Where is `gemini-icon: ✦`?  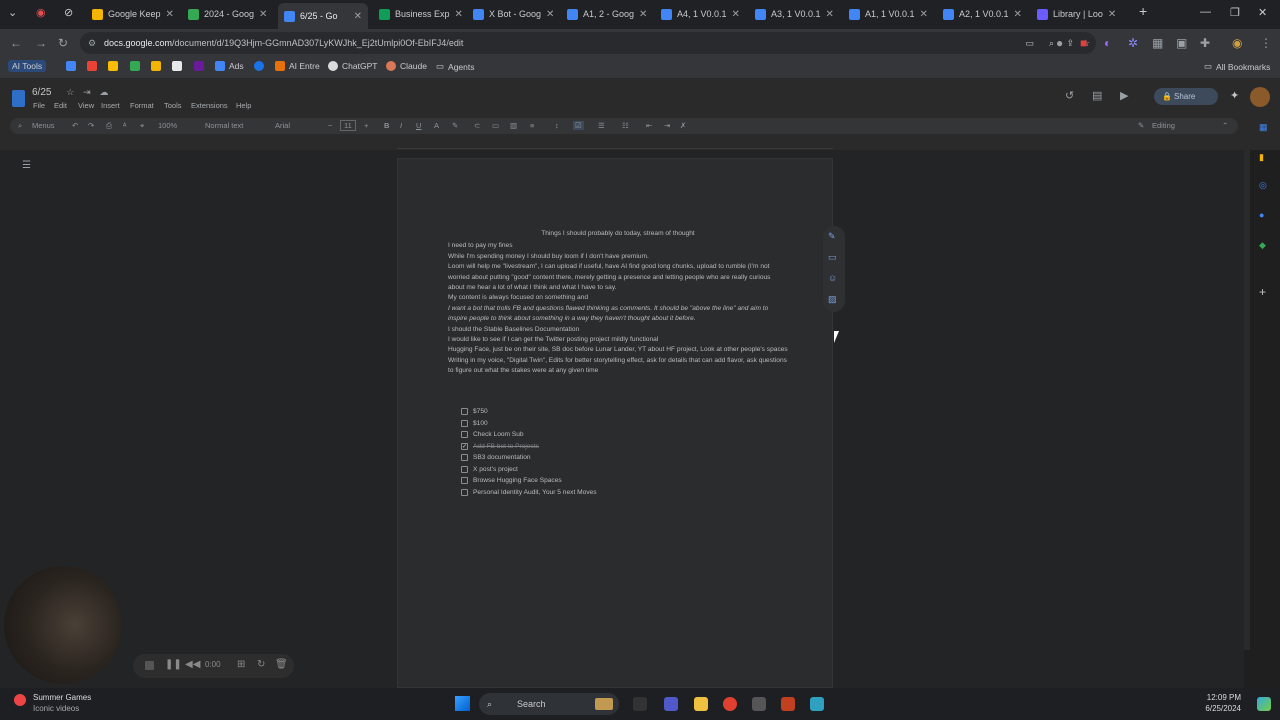 gemini-icon: ✦ is located at coordinates (1234, 95).